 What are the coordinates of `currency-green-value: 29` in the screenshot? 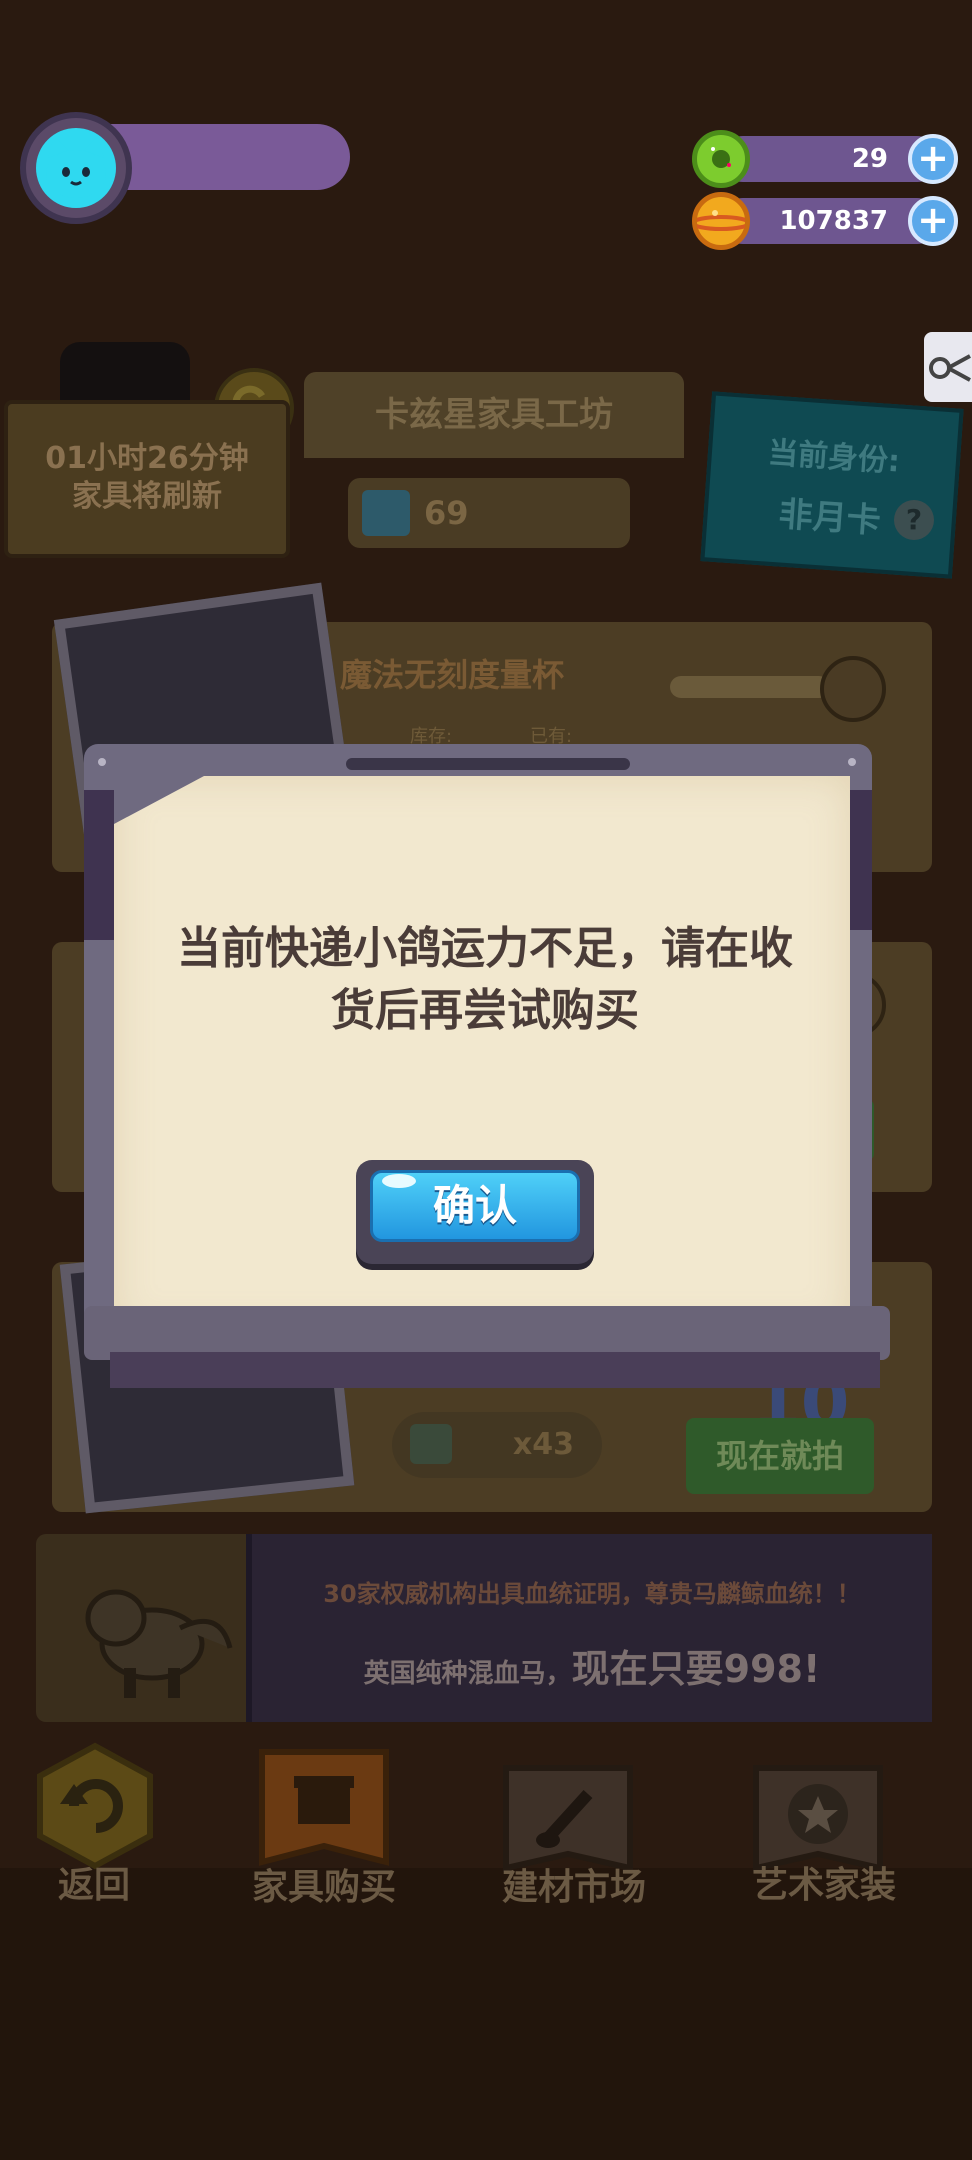 It's located at (869, 159).